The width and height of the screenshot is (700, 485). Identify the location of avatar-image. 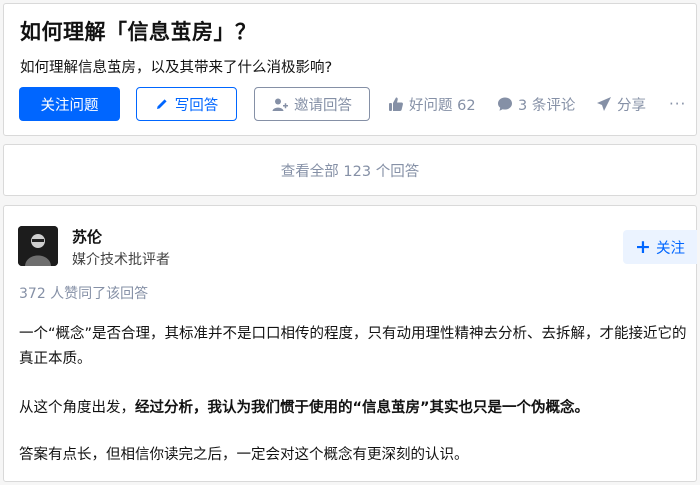
(38, 246).